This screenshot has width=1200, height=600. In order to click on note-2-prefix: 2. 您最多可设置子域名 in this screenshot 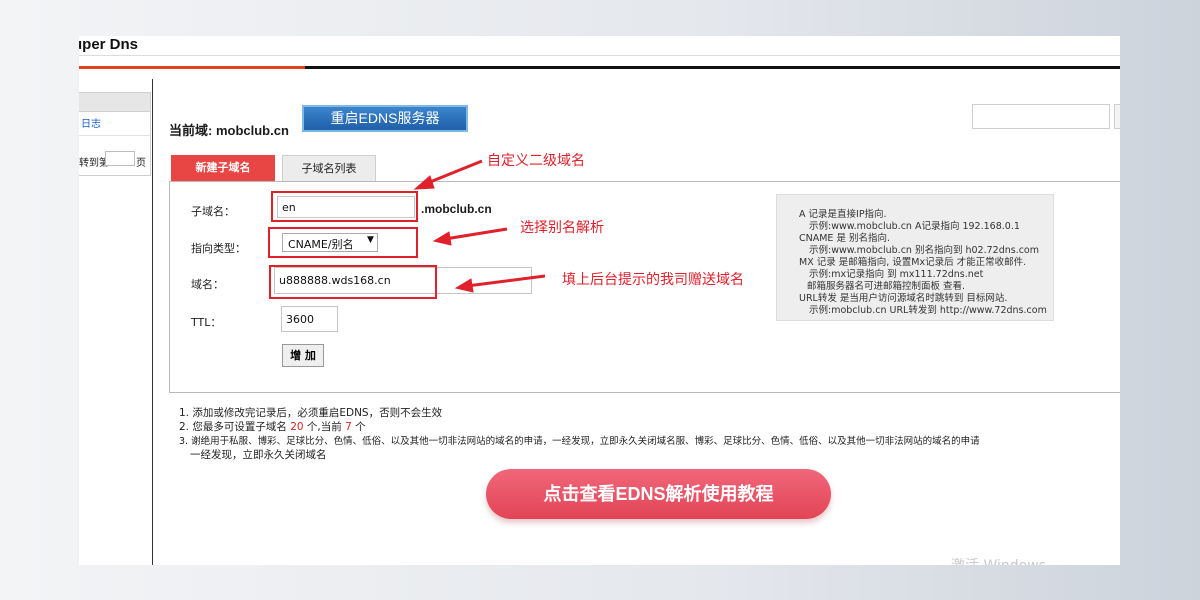, I will do `click(235, 427)`.